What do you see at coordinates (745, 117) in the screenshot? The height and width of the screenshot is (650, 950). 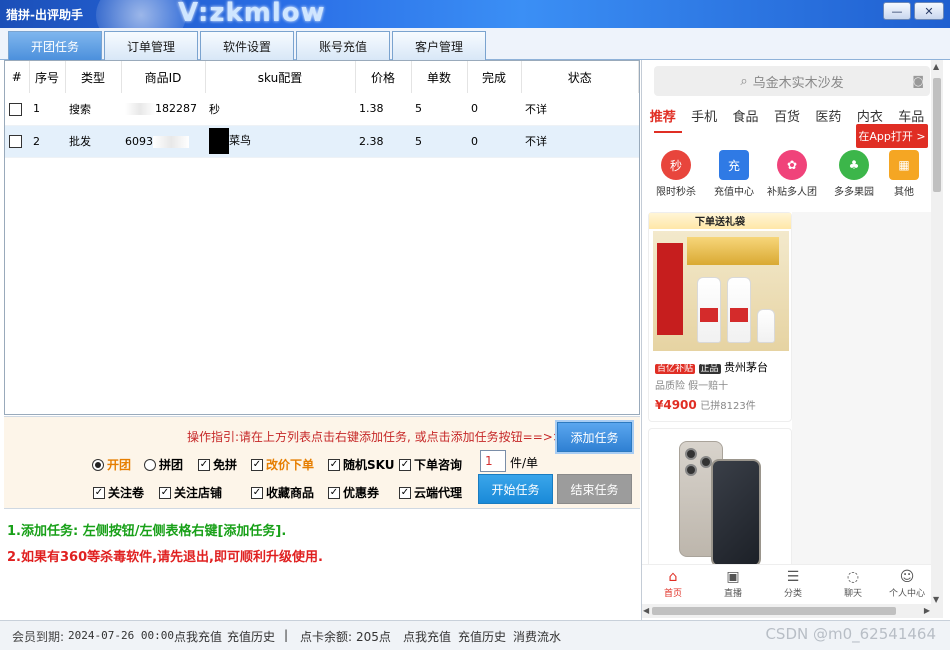 I see `category-item: 食品` at bounding box center [745, 117].